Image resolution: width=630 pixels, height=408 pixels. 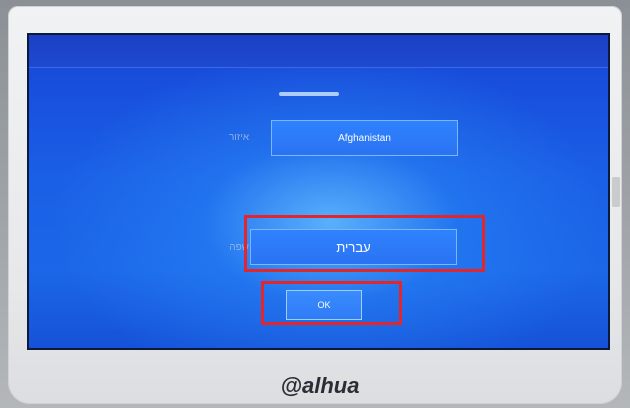 I want to click on screen-top-bar, so click(x=318, y=51).